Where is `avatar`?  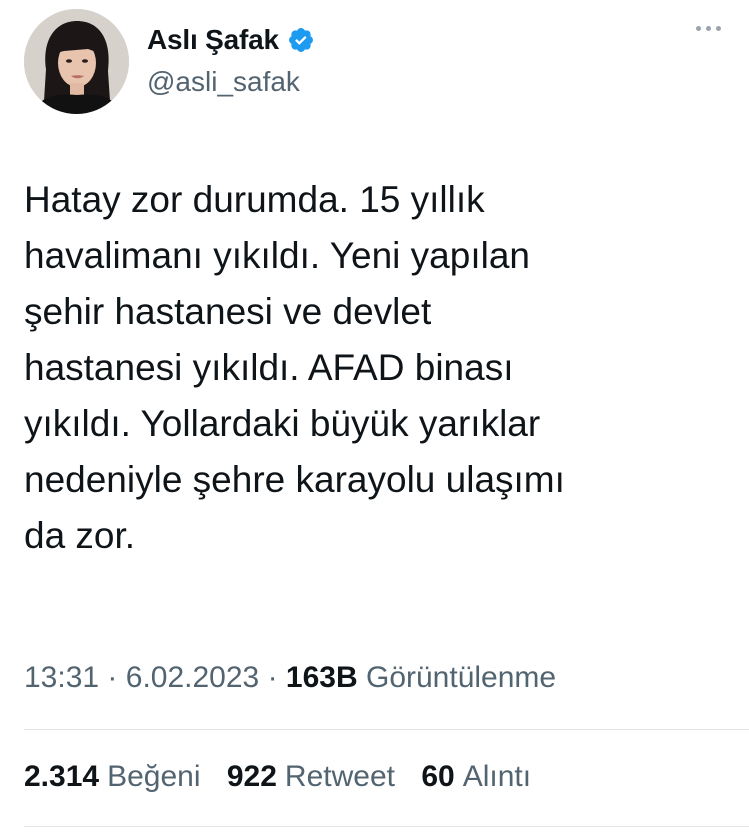
avatar is located at coordinates (76, 61).